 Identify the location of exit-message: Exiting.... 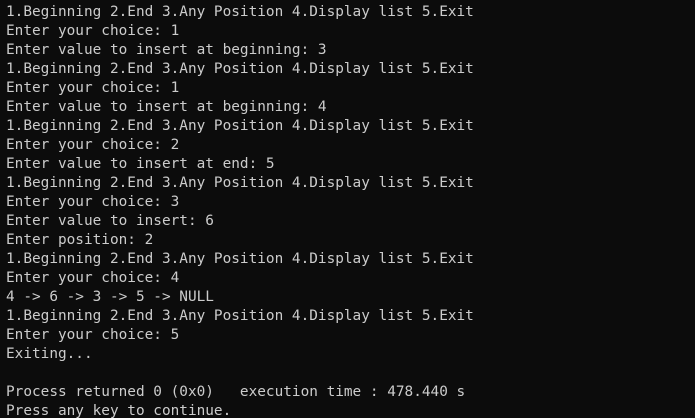
(49, 354).